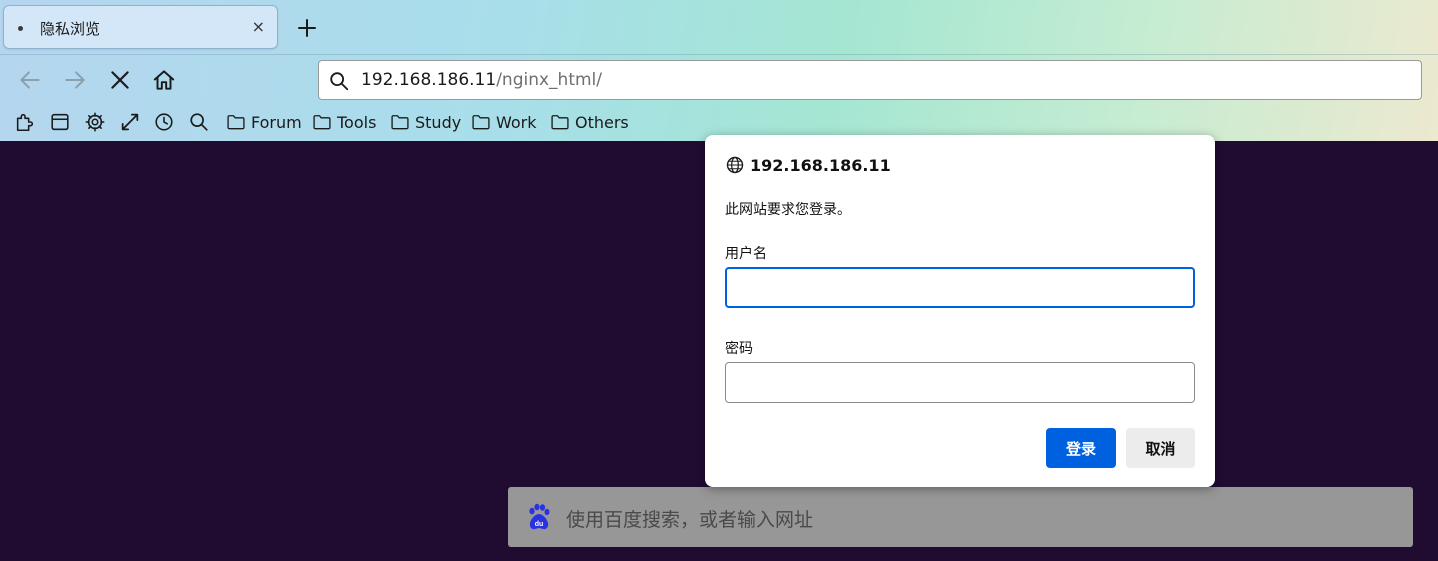  I want to click on gear-icon, so click(95, 122).